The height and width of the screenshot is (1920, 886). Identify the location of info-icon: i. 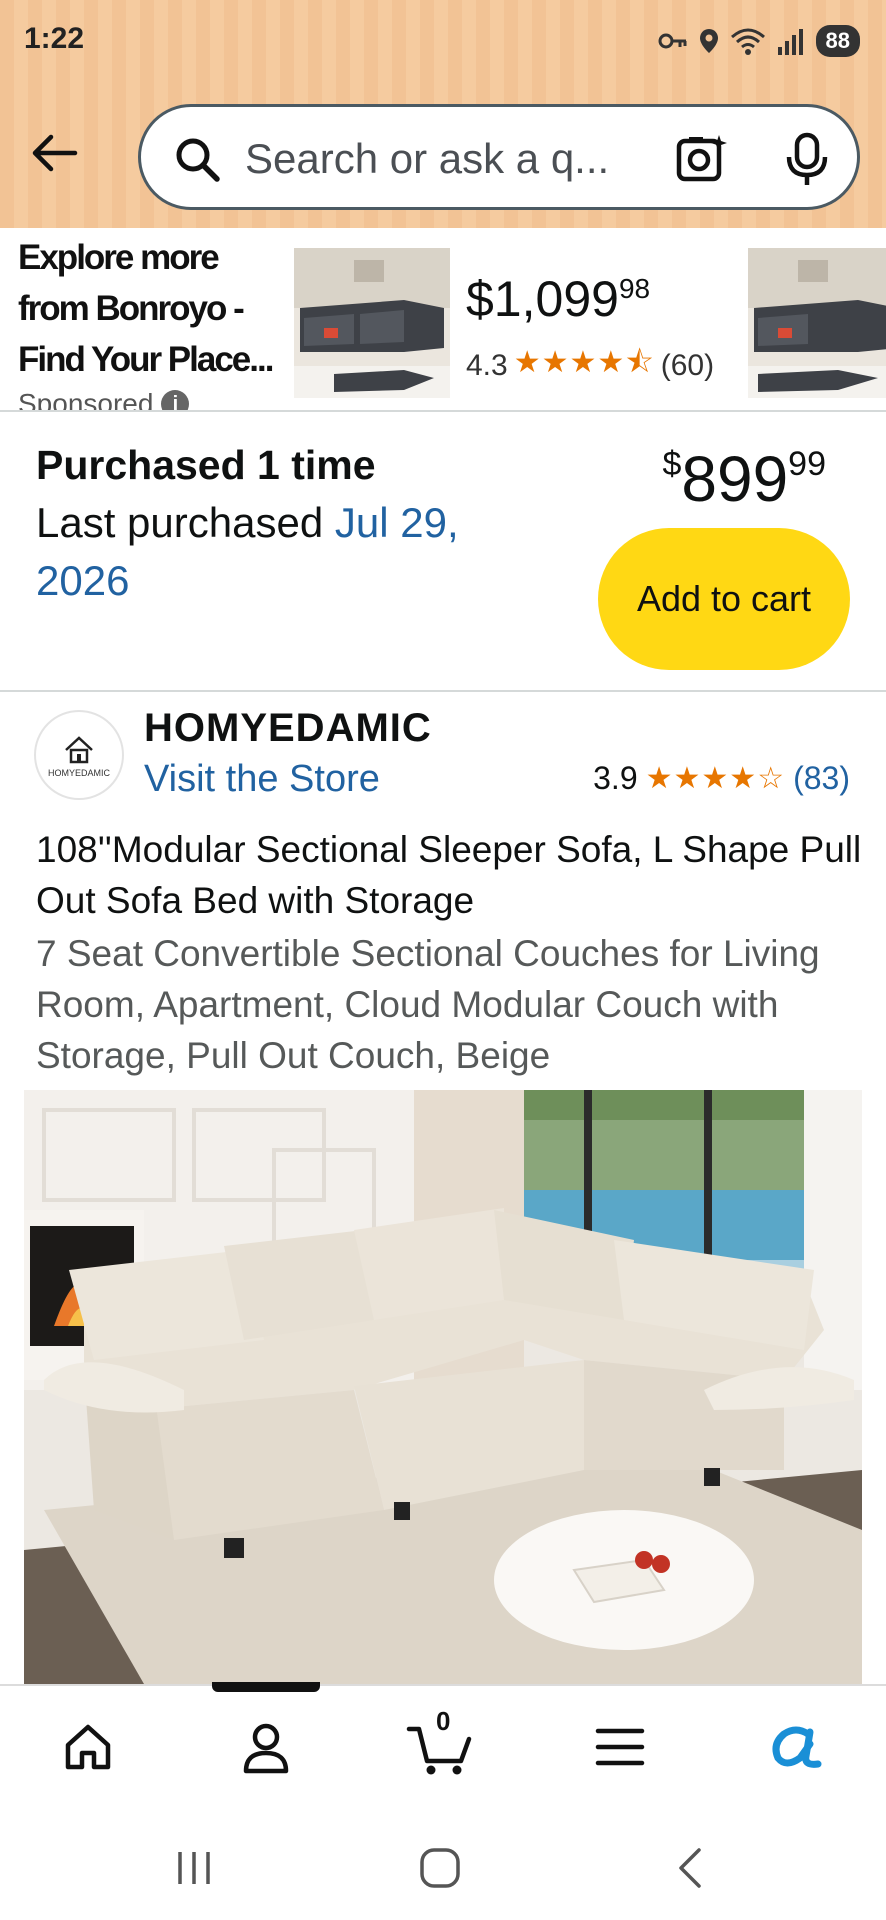
(175, 400).